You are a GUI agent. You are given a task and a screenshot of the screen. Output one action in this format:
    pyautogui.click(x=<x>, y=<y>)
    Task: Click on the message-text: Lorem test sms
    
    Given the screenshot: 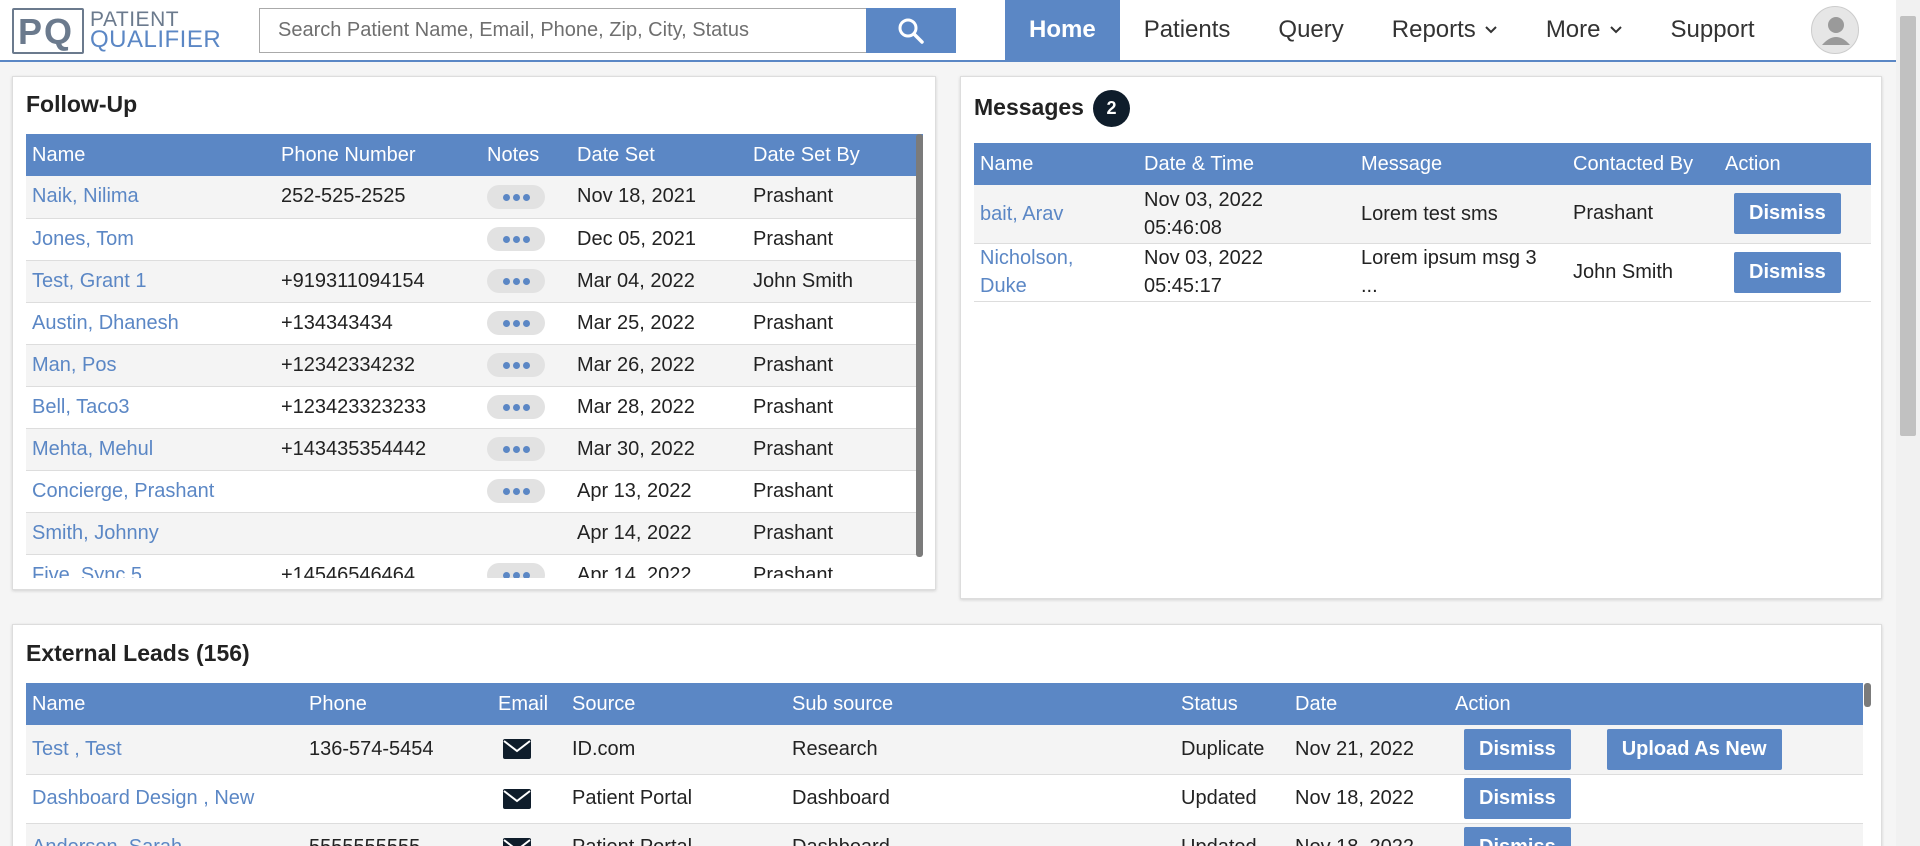 What is the action you would take?
    pyautogui.click(x=1429, y=213)
    